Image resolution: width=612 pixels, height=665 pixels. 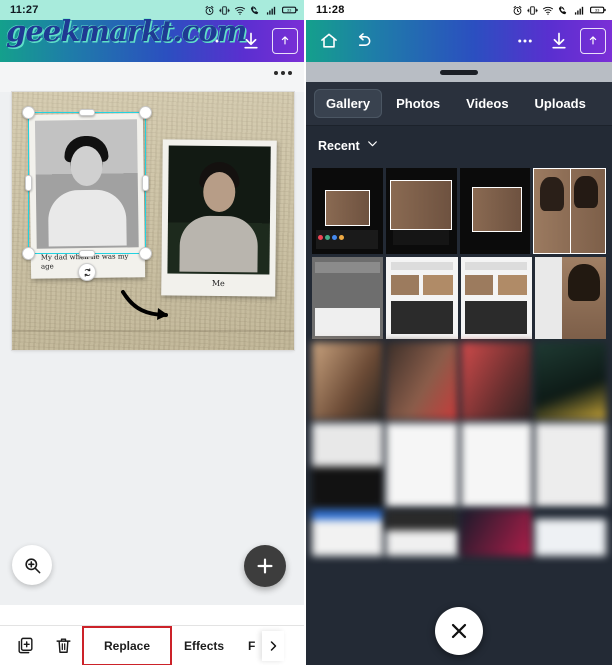 What do you see at coordinates (487, 103) in the screenshot?
I see `tab-videos: Videos` at bounding box center [487, 103].